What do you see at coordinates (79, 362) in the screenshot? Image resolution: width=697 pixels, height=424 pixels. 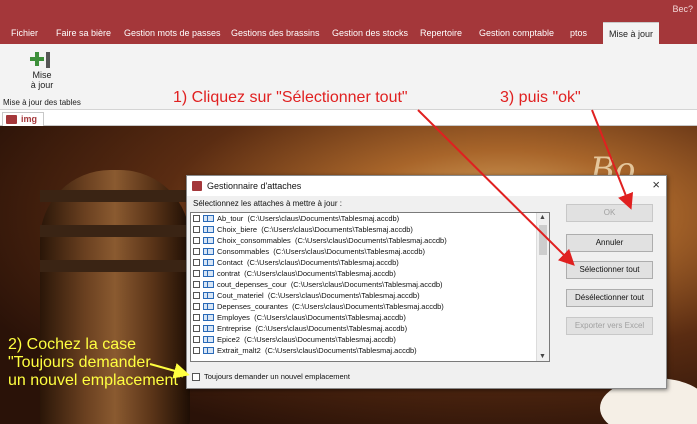 I see `annotation-step2-line2: "Toujours demander` at bounding box center [79, 362].